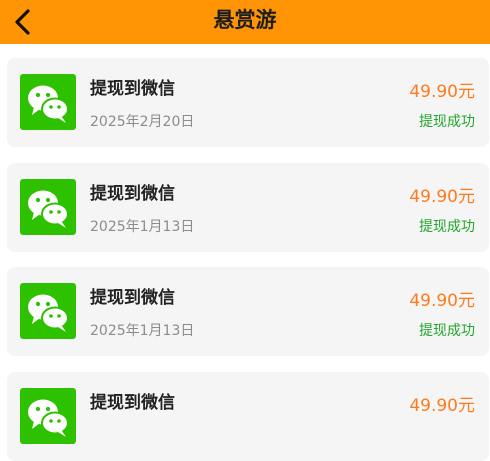  What do you see at coordinates (142, 122) in the screenshot?
I see `record-date: 2025年2月20日` at bounding box center [142, 122].